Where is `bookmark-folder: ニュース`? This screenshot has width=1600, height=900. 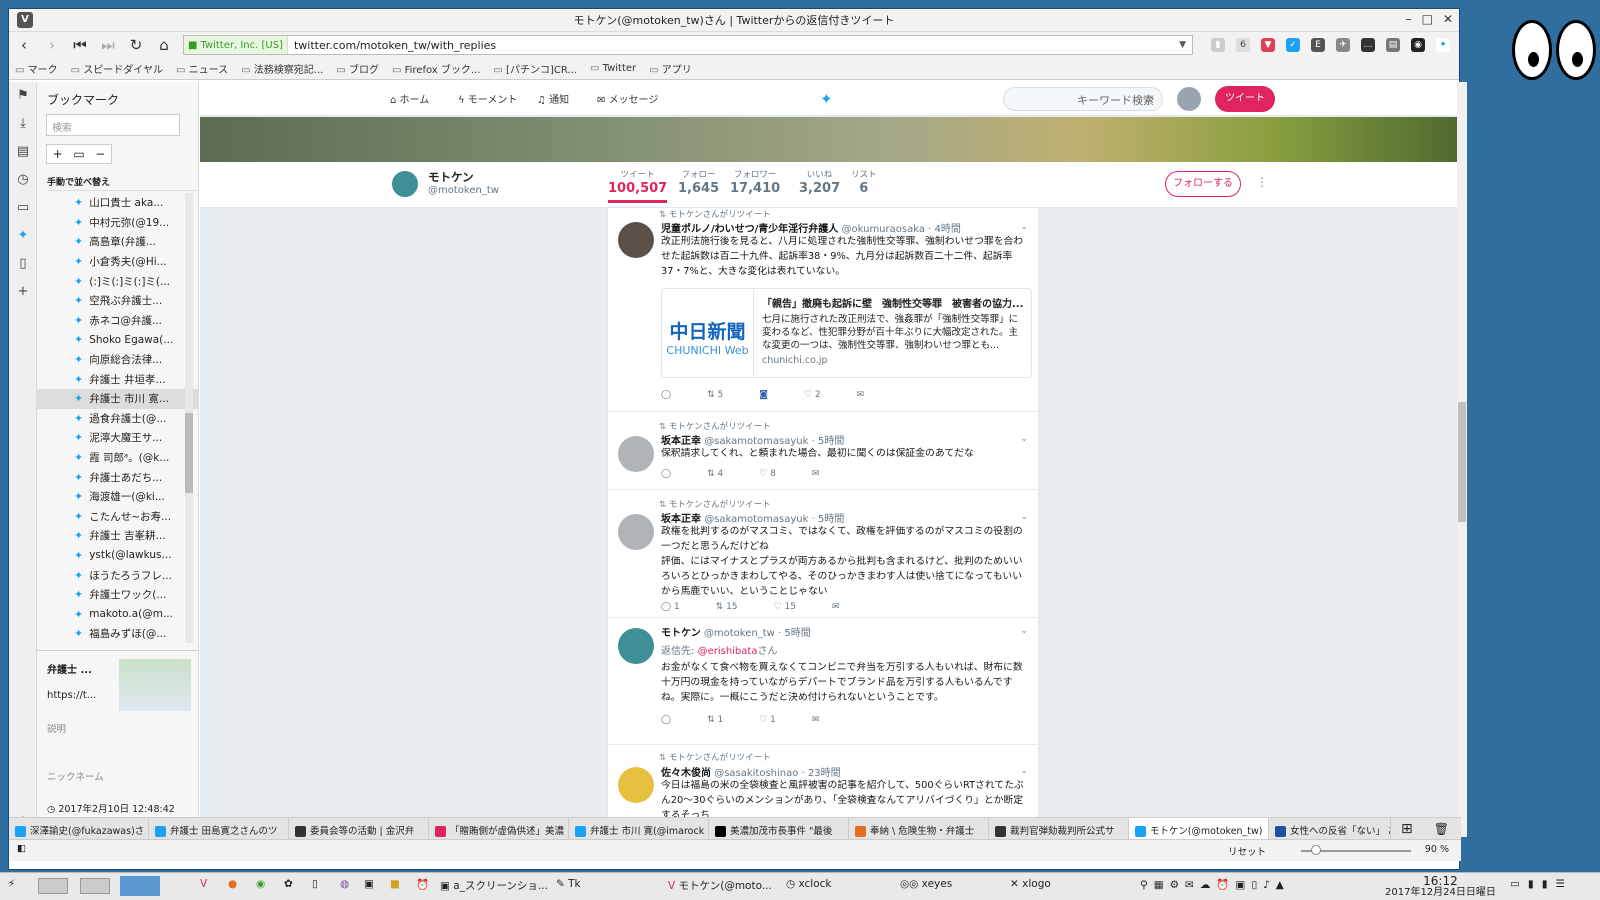 bookmark-folder: ニュース is located at coordinates (202, 68).